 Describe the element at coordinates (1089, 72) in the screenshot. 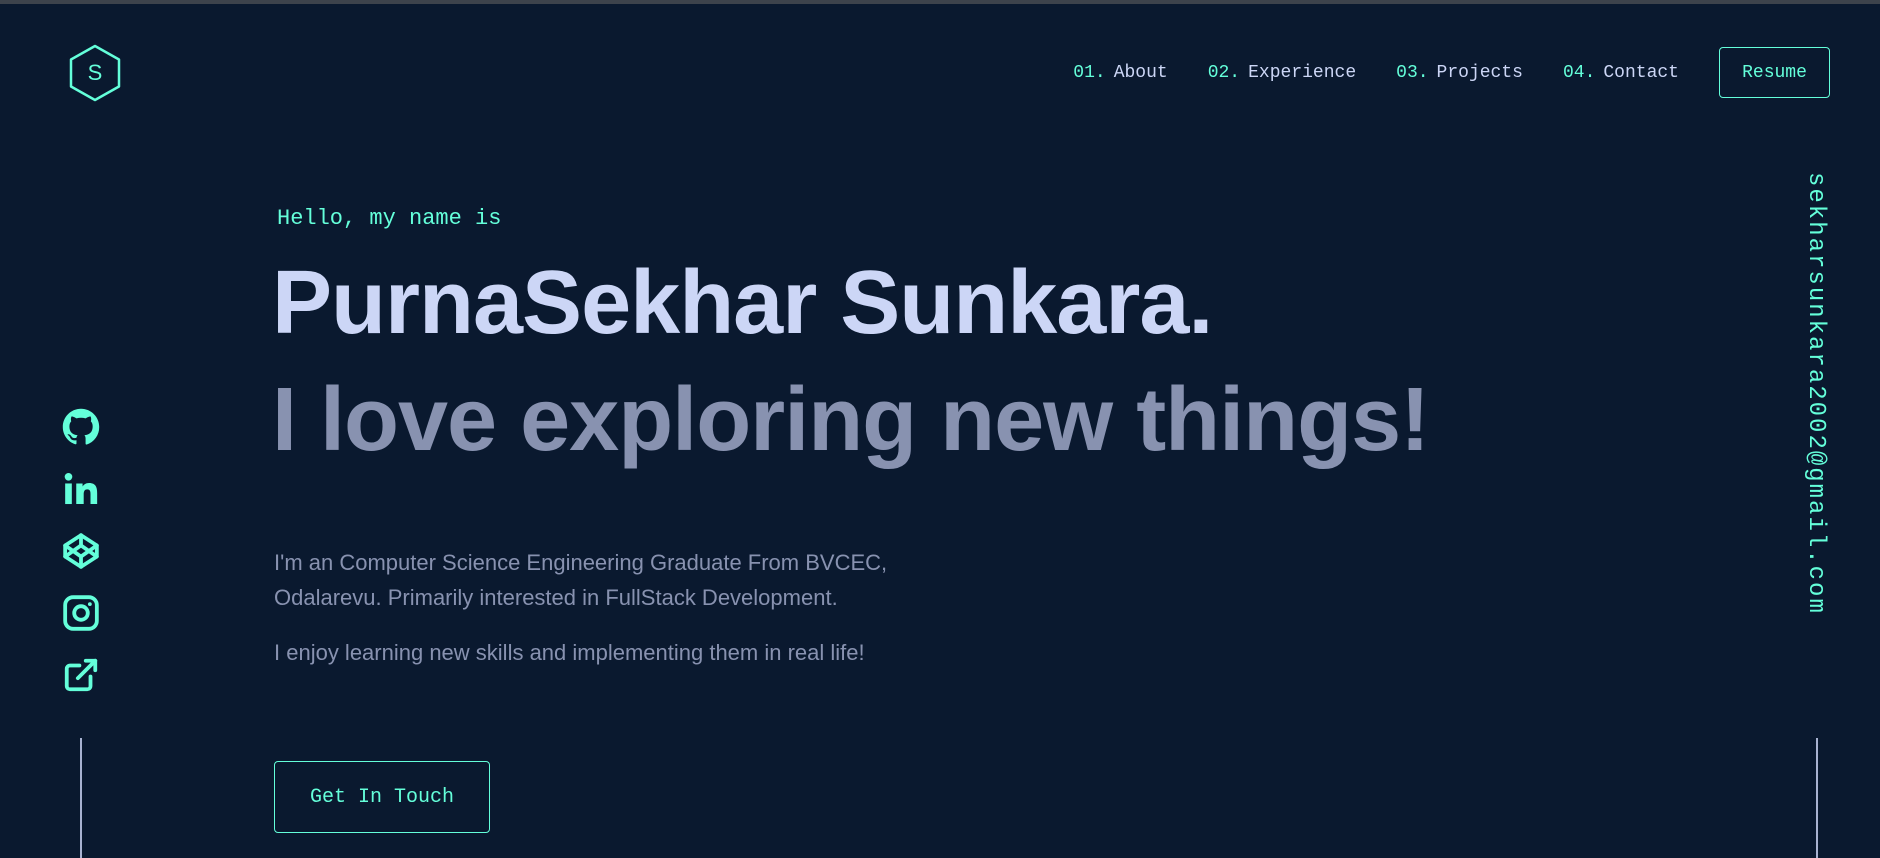

I see `nav-number: 01.` at that location.